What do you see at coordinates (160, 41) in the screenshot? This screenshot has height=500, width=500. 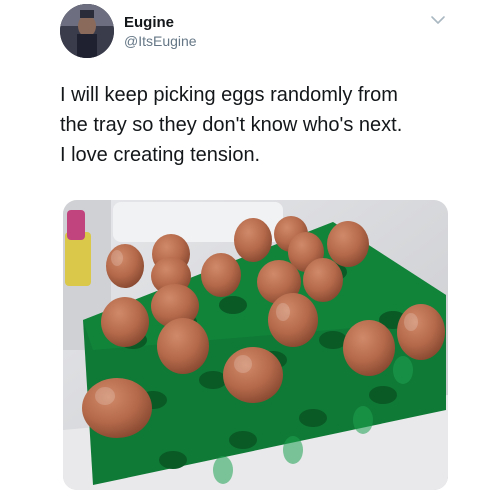 I see `user-handle: @ItsEugine` at bounding box center [160, 41].